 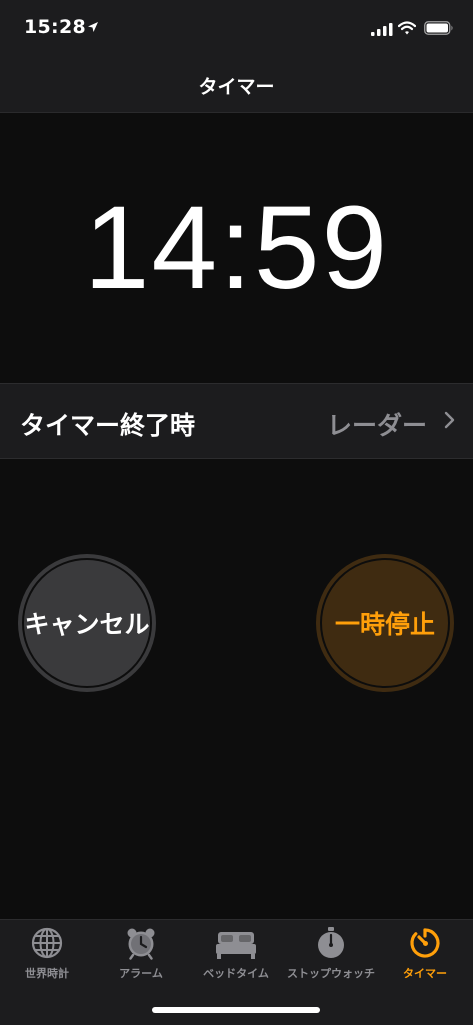 I want to click on pause-button-label: 一時停止, so click(x=384, y=624).